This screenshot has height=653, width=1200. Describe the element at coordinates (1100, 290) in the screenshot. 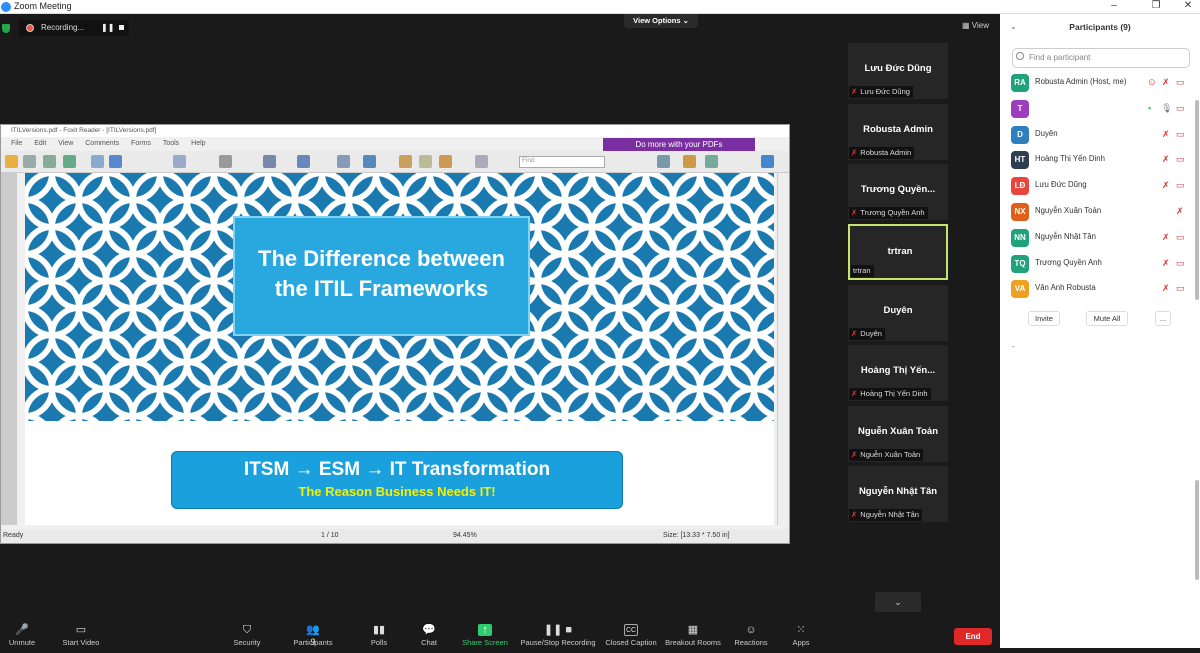

I see `participant-row: VA Vân Anh Robusta ✗ ▭` at that location.